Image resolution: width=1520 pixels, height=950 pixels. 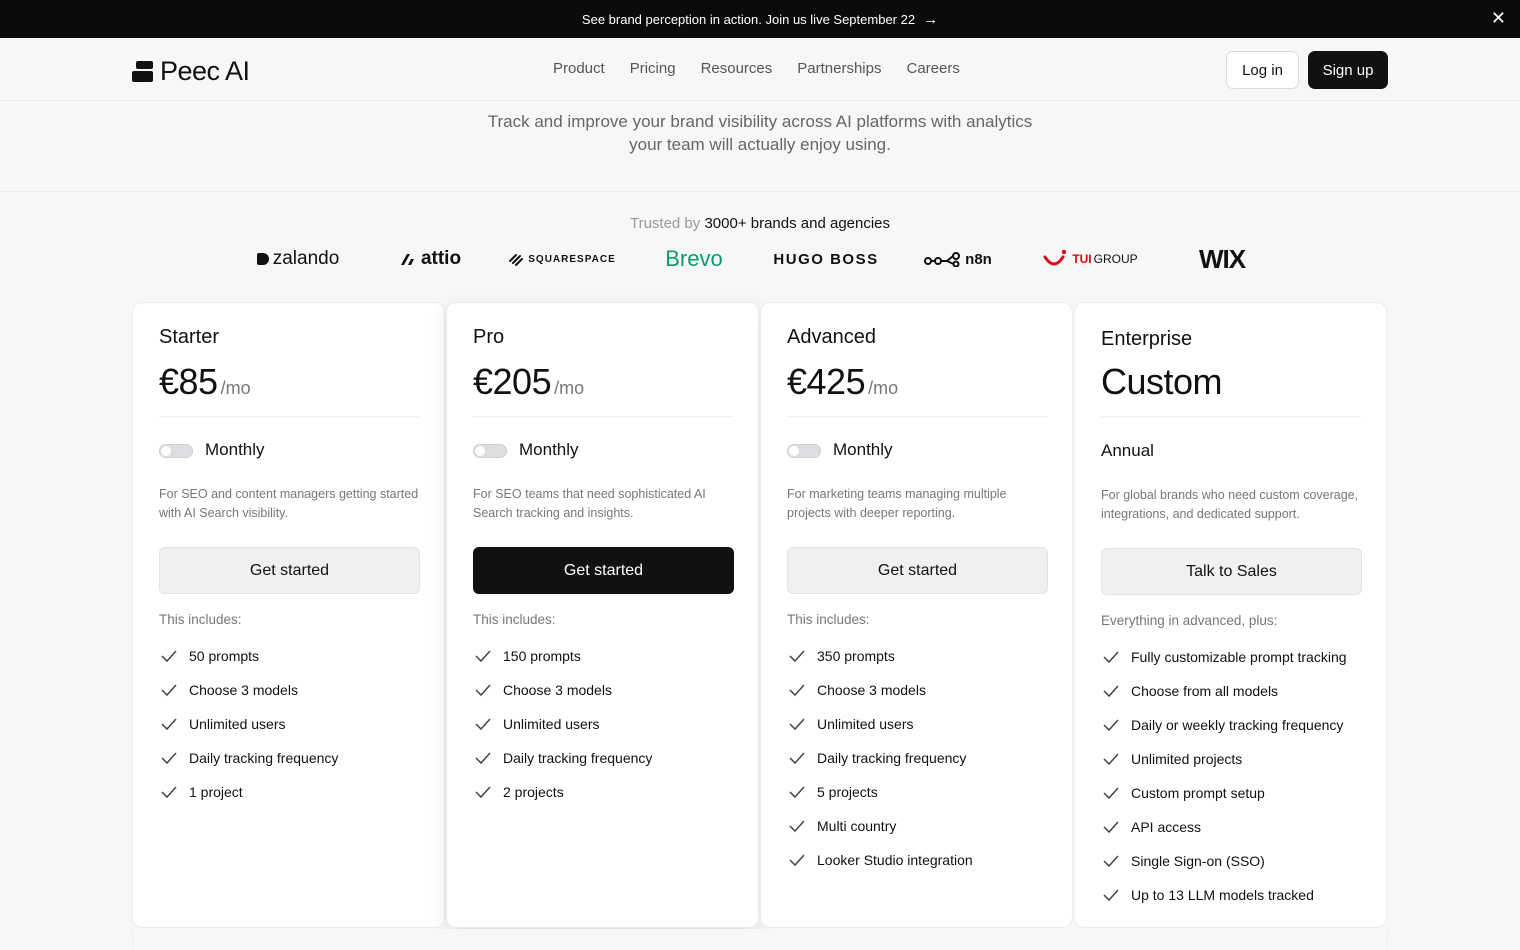 I want to click on feature-item: Looker Studio integration, so click(x=880, y=860).